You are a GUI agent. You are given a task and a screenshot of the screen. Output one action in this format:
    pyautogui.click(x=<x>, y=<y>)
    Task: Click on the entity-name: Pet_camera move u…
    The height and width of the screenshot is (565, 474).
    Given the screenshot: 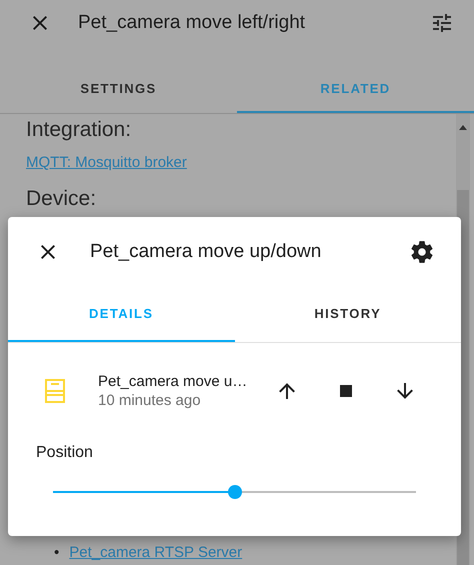 What is the action you would take?
    pyautogui.click(x=173, y=381)
    